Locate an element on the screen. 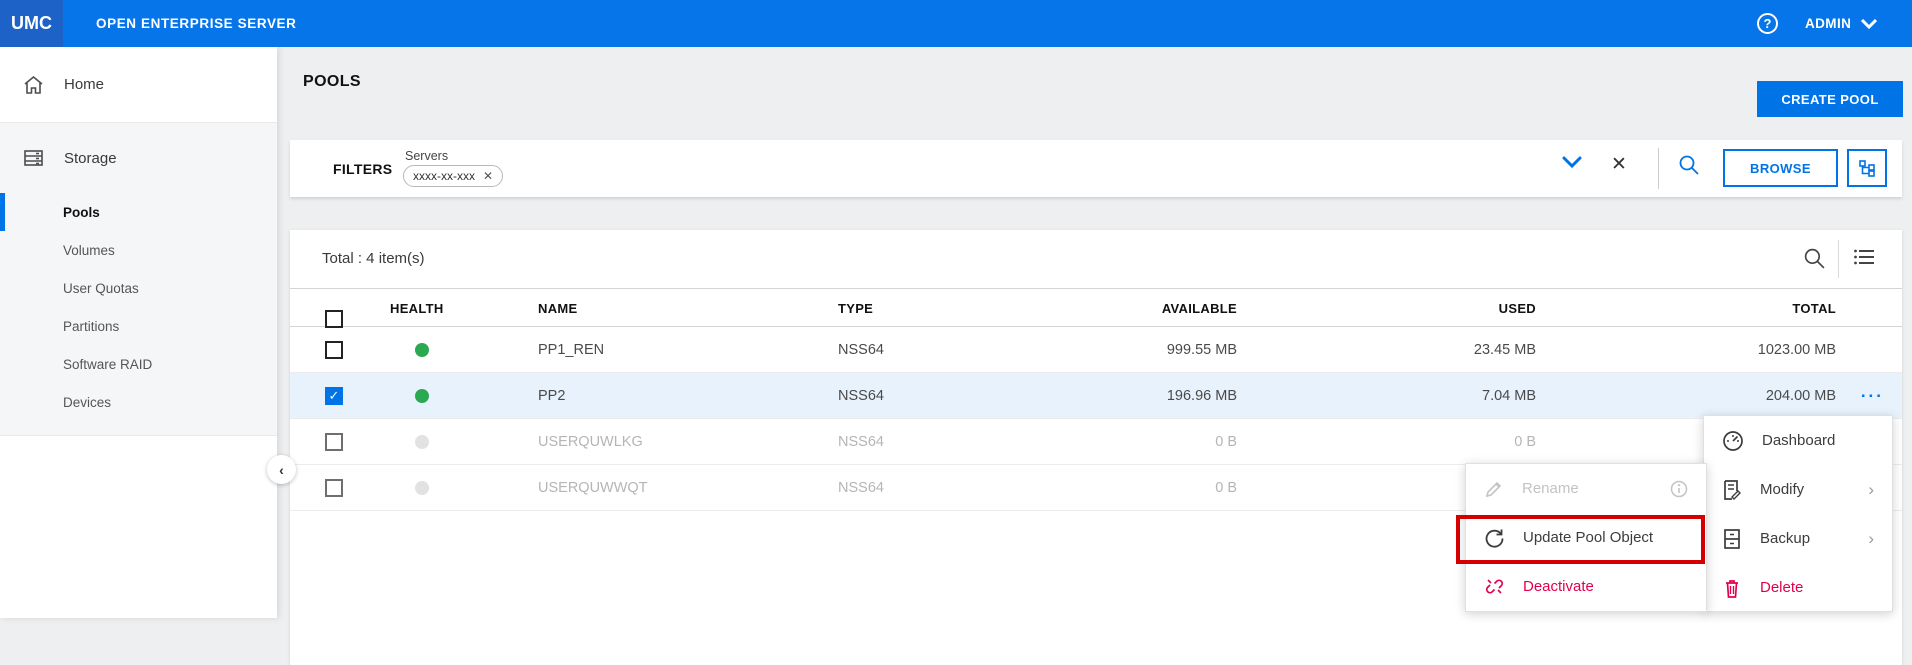 This screenshot has width=1912, height=665. pool-available: 999.55 MB is located at coordinates (1201, 350).